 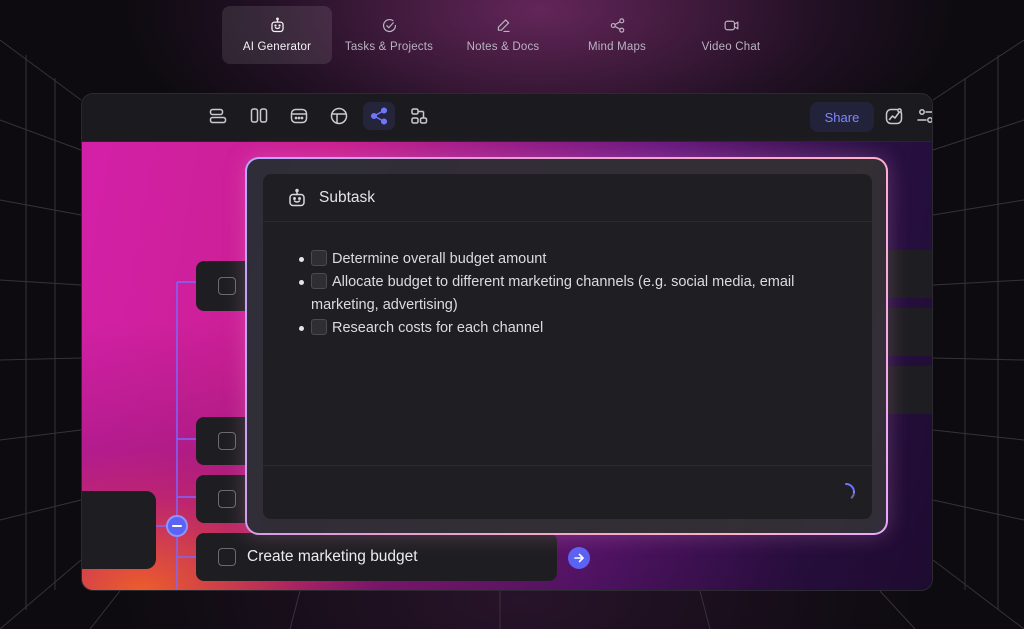 I want to click on tab-label: Notes & Docs, so click(x=503, y=47).